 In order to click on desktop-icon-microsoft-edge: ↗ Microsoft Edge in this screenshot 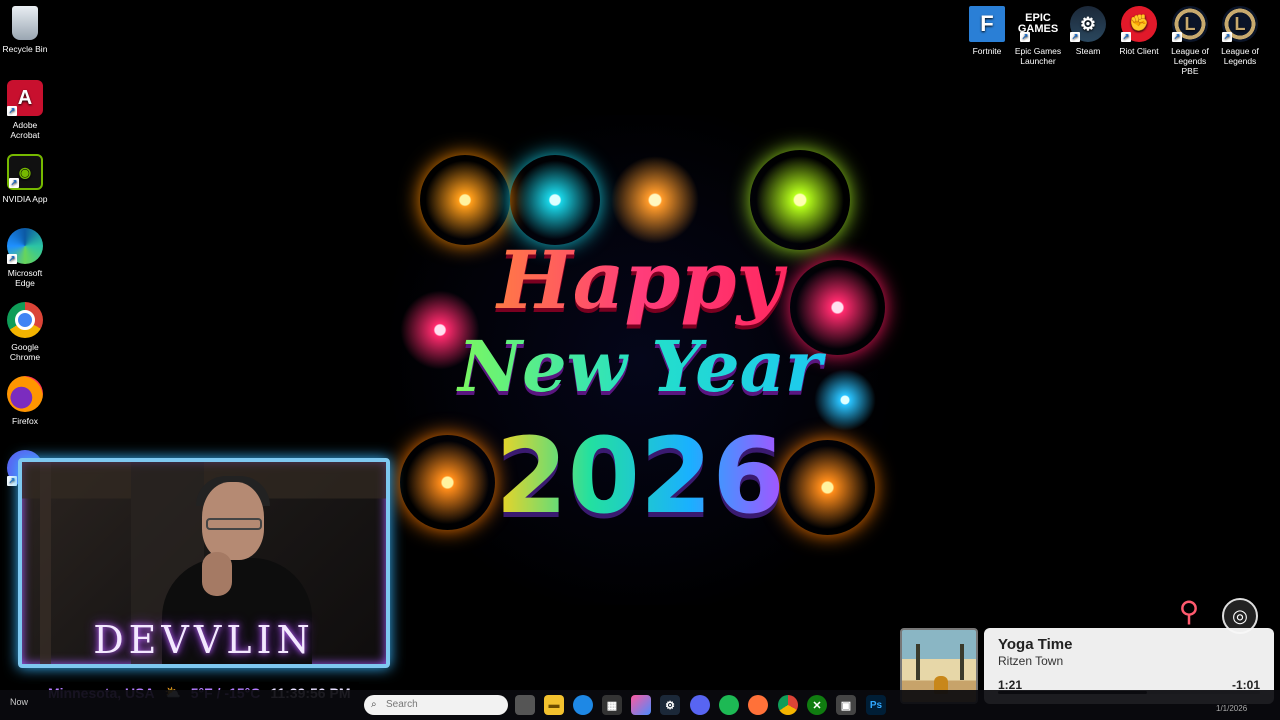, I will do `click(25, 258)`.